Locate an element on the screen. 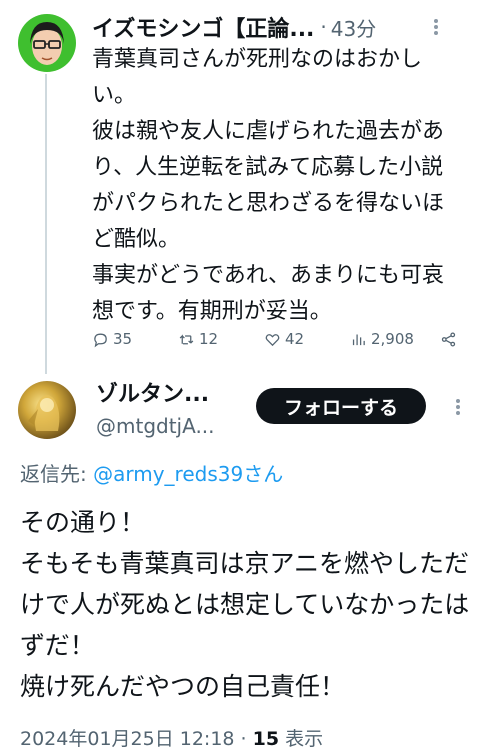  thread-line is located at coordinates (46, 224).